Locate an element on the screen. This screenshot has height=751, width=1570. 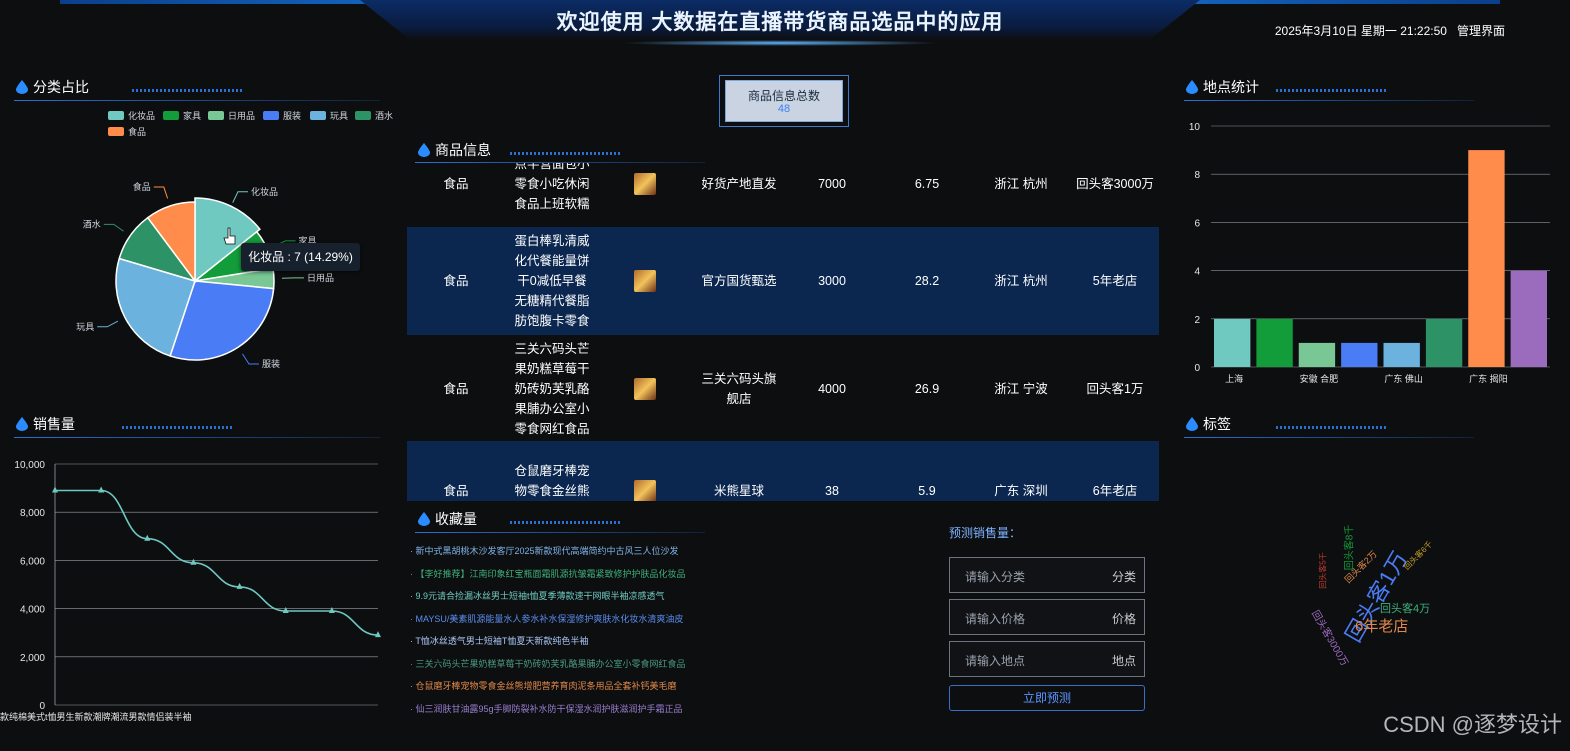
tag-word: 回头客5千 is located at coordinates (1323, 570).